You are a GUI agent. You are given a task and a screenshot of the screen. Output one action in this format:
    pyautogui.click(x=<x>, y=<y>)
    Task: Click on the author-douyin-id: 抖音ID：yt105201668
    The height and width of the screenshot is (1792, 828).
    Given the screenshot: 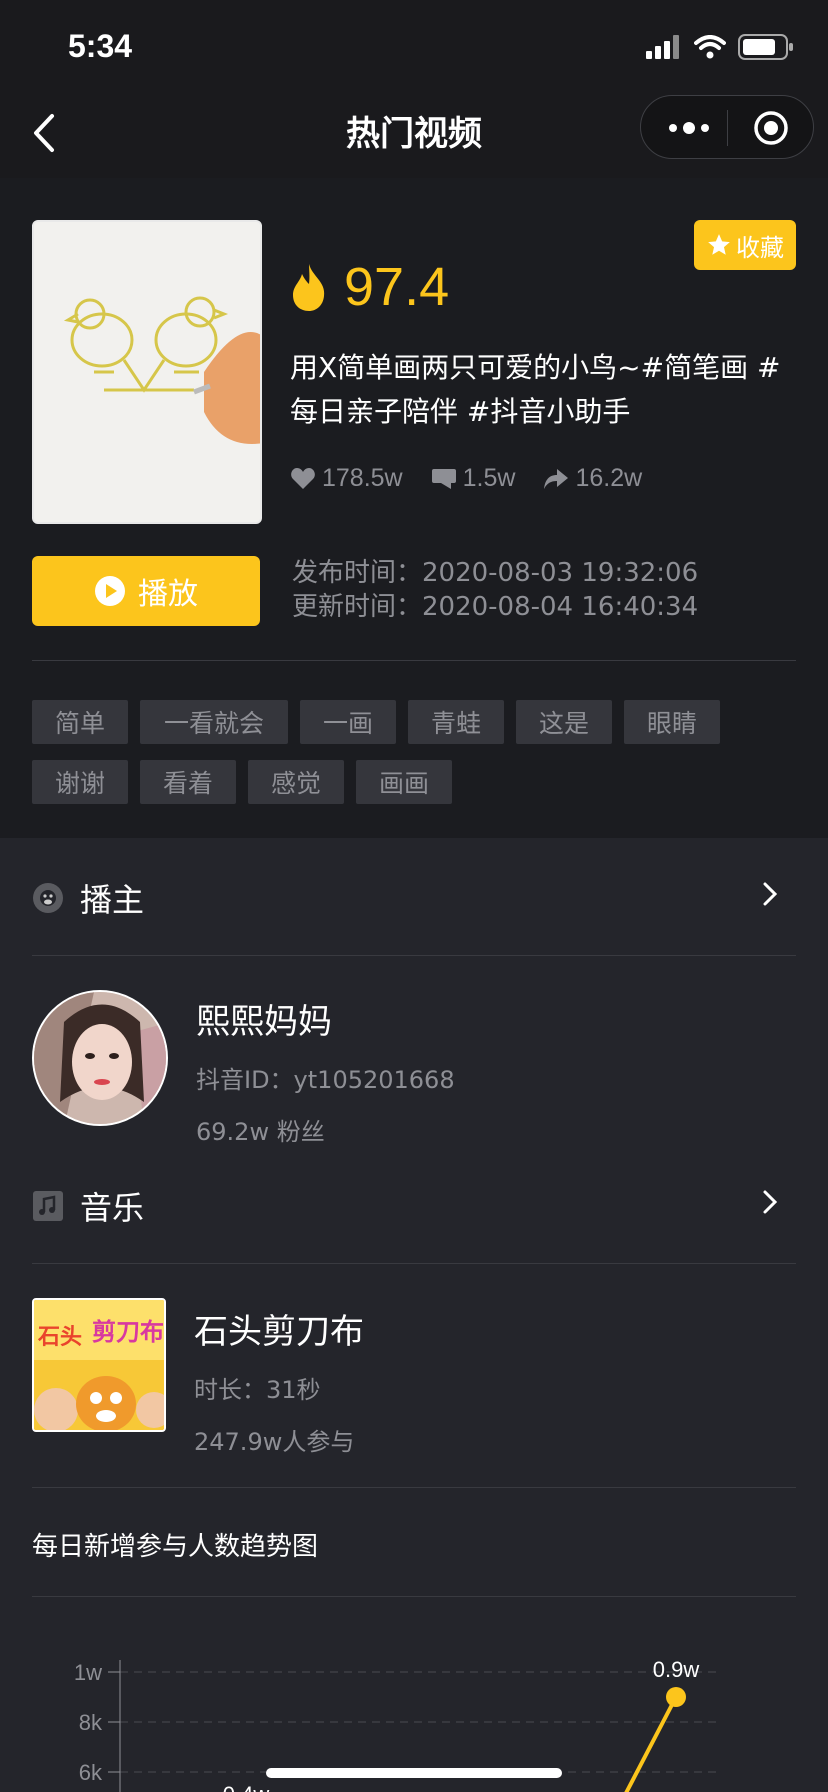 What is the action you would take?
    pyautogui.click(x=325, y=1080)
    